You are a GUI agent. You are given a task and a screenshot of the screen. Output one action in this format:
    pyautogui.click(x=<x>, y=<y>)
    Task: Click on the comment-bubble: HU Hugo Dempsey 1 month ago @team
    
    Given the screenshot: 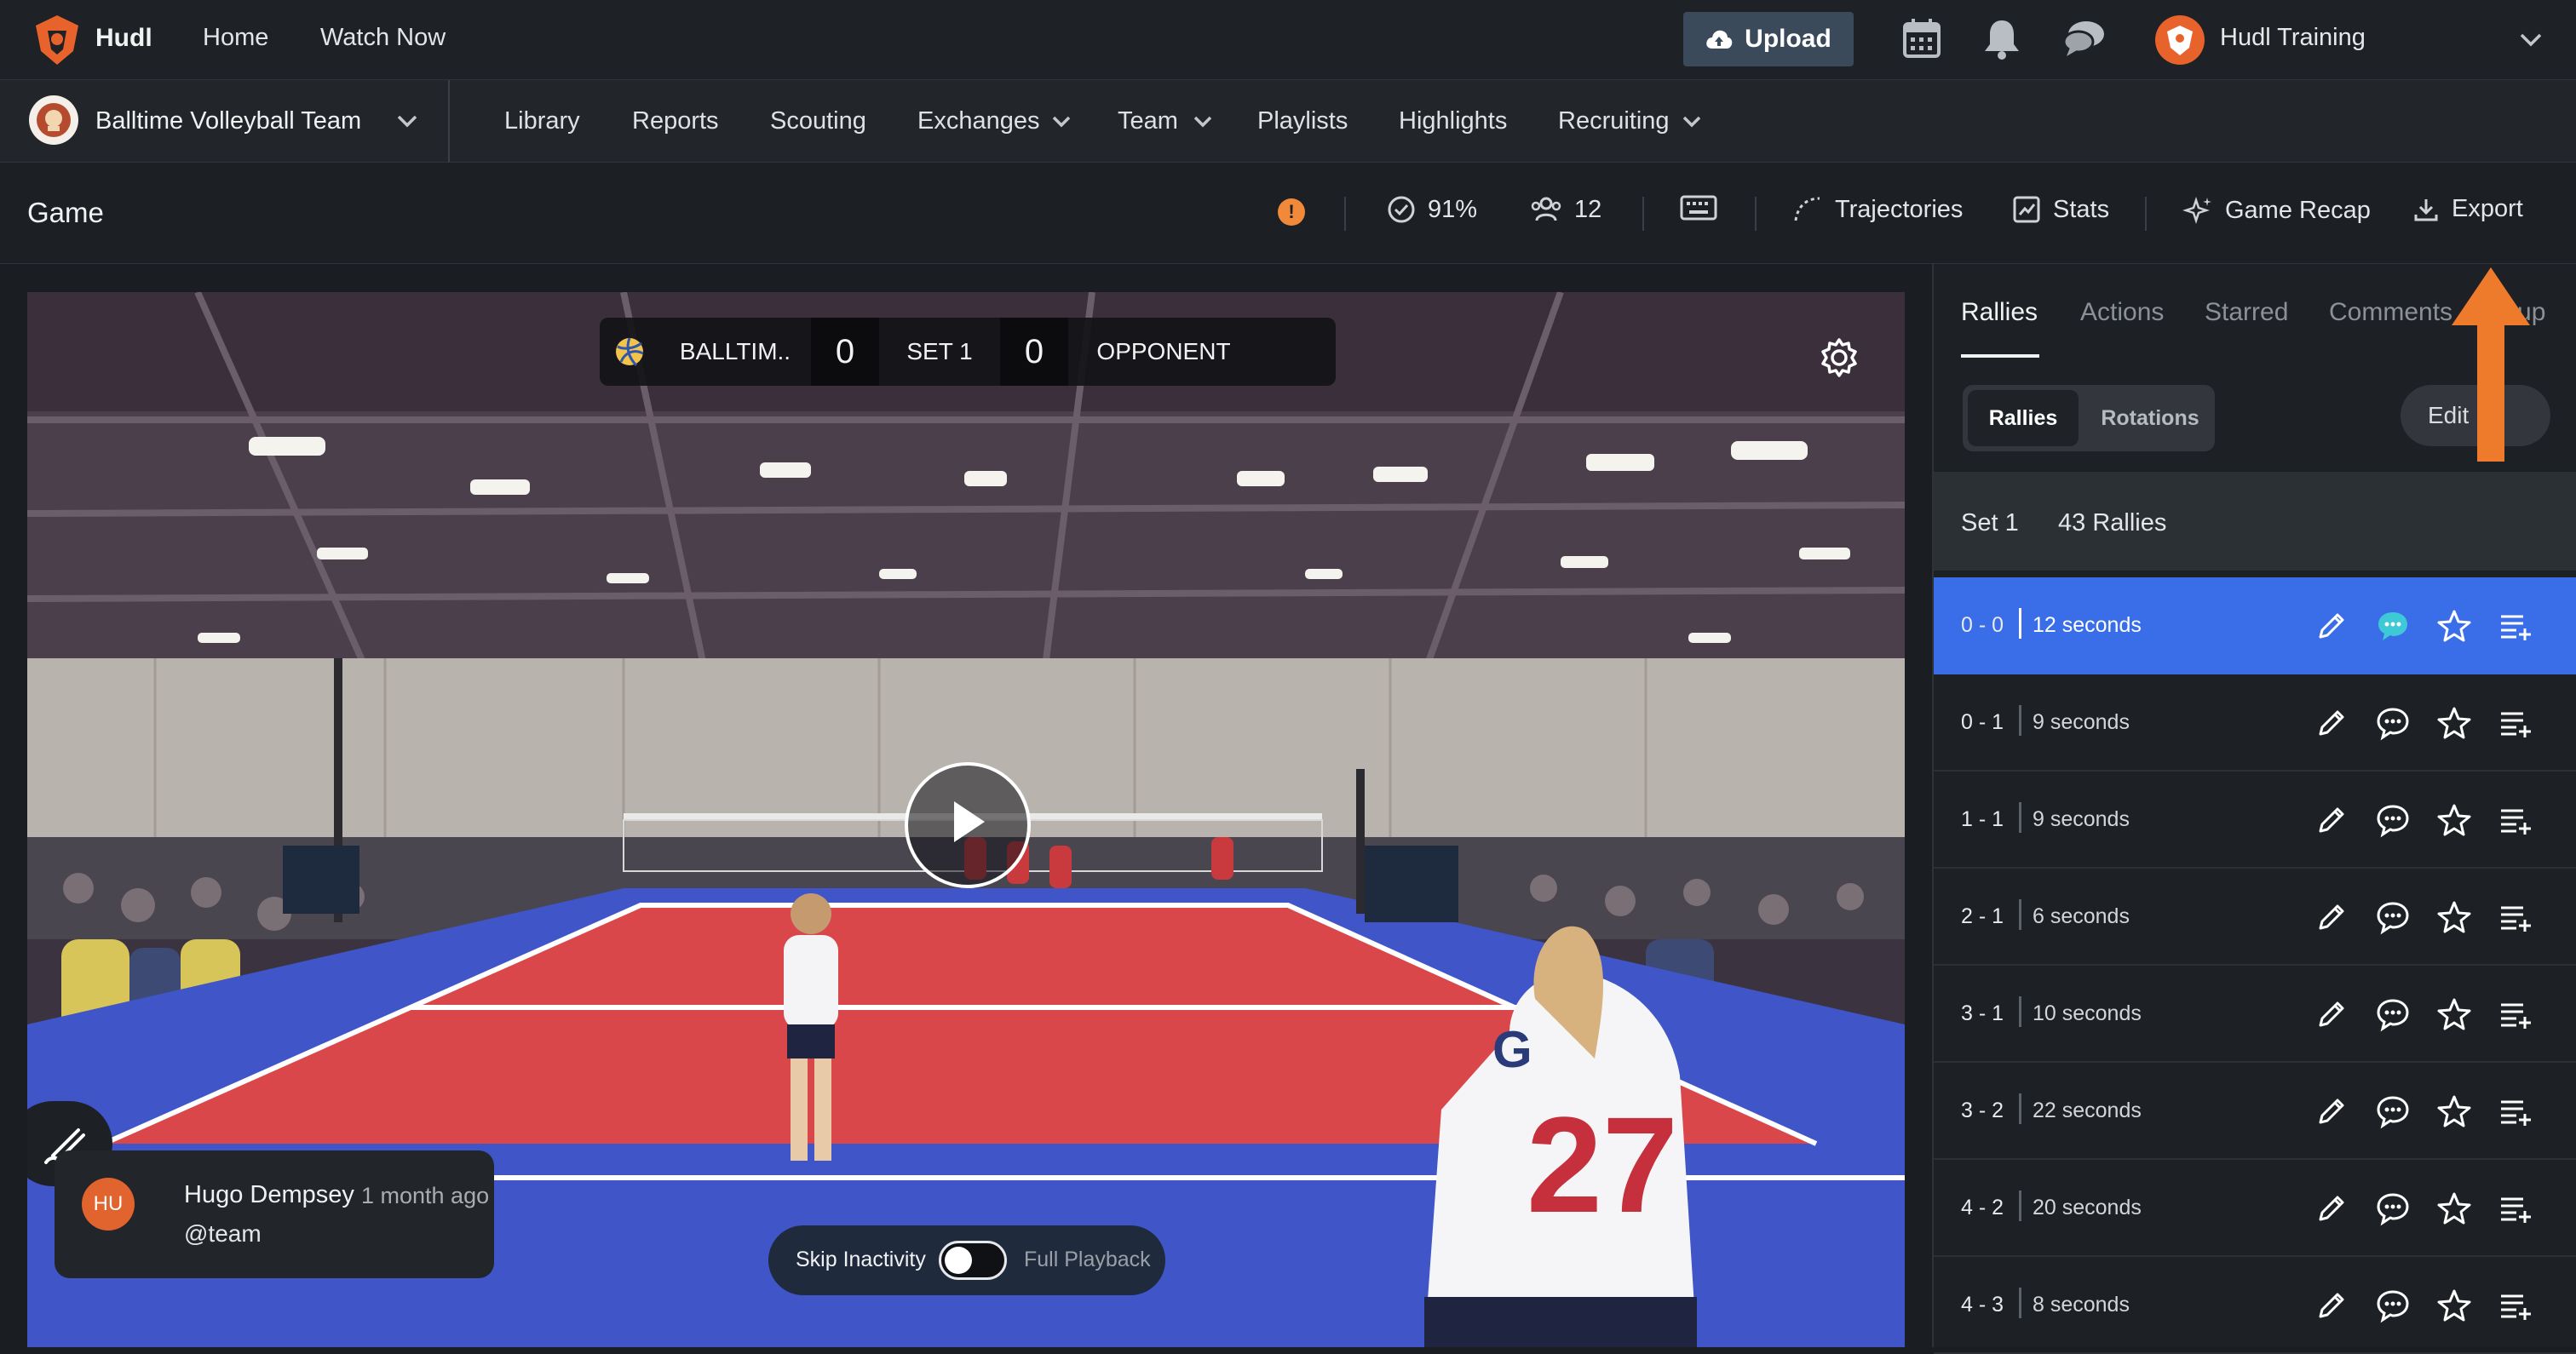 What is the action you would take?
    pyautogui.click(x=274, y=1214)
    